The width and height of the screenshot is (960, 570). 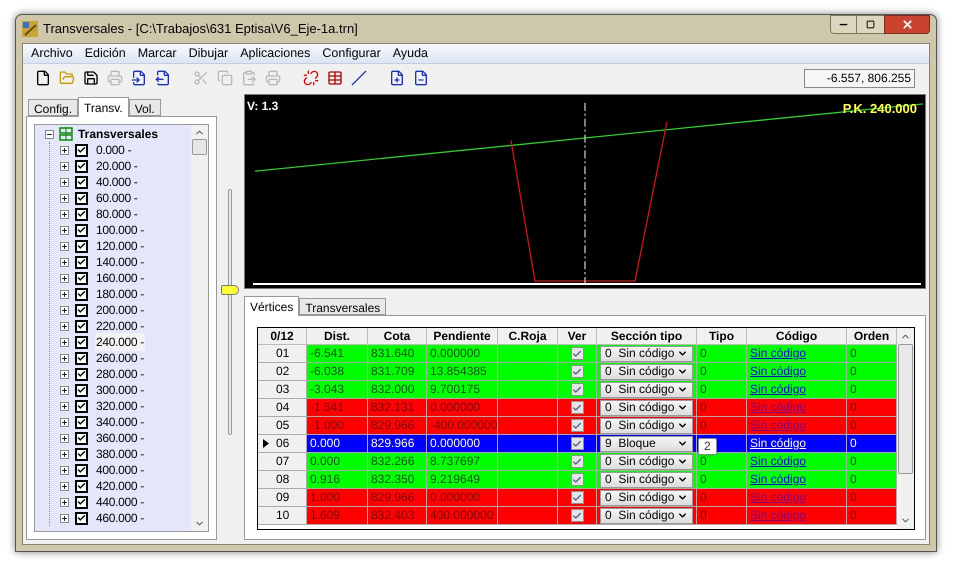 I want to click on panel-tab: Transv., so click(x=103, y=107).